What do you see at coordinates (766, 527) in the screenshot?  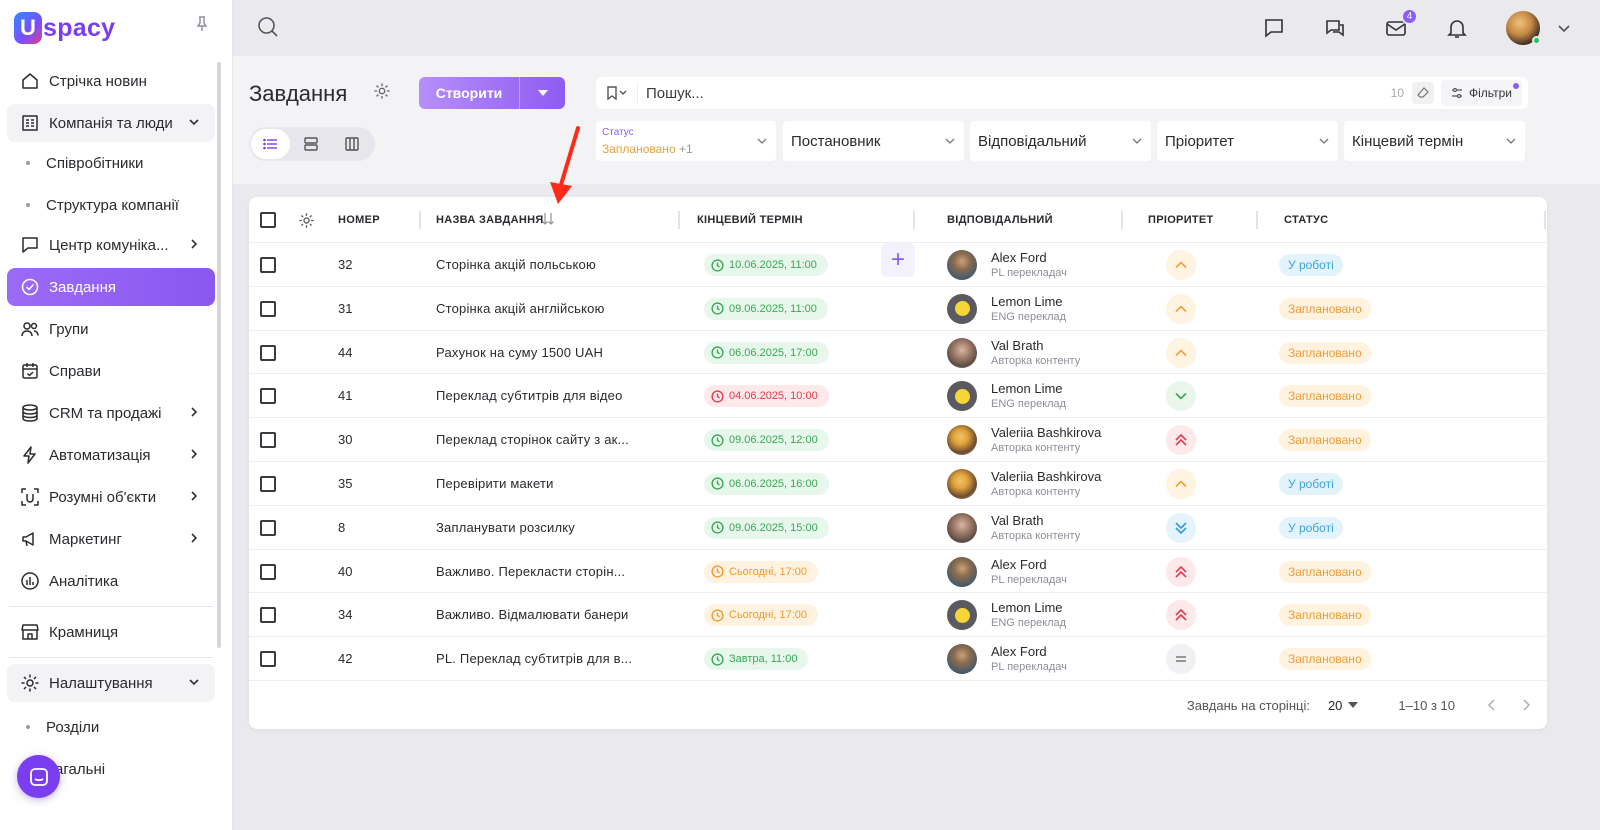 I see `deadline-badge: 09.06.2025, 15:00` at bounding box center [766, 527].